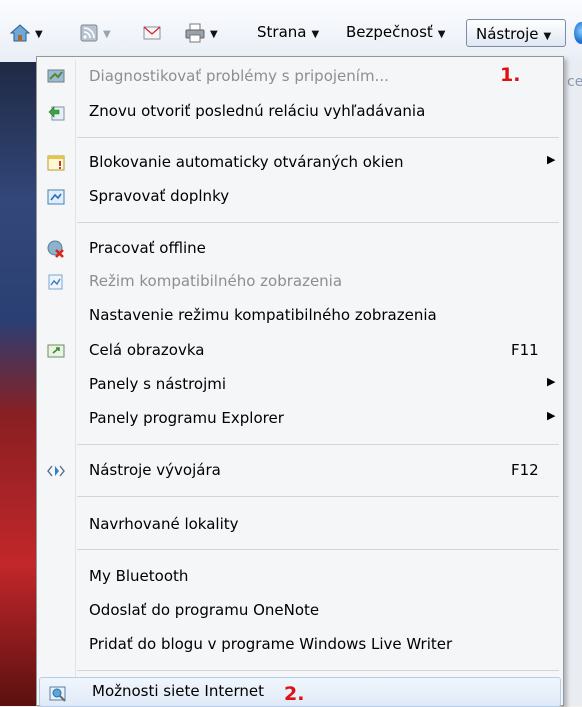 This screenshot has width=582, height=707. Describe the element at coordinates (525, 470) in the screenshot. I see `shortcut-label: F12` at that location.